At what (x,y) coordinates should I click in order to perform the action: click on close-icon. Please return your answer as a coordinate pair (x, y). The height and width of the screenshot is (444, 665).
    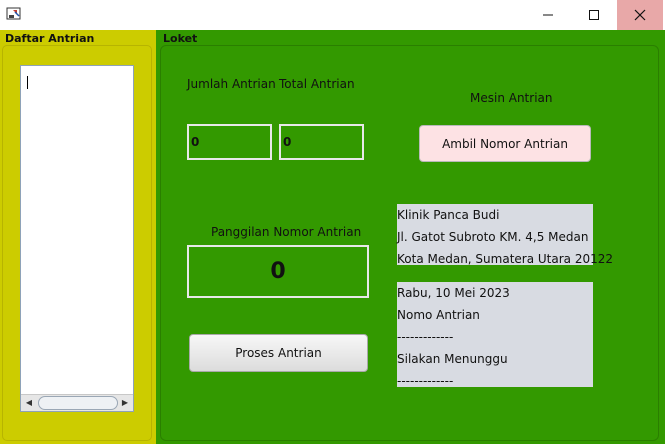
    Looking at the image, I should click on (640, 15).